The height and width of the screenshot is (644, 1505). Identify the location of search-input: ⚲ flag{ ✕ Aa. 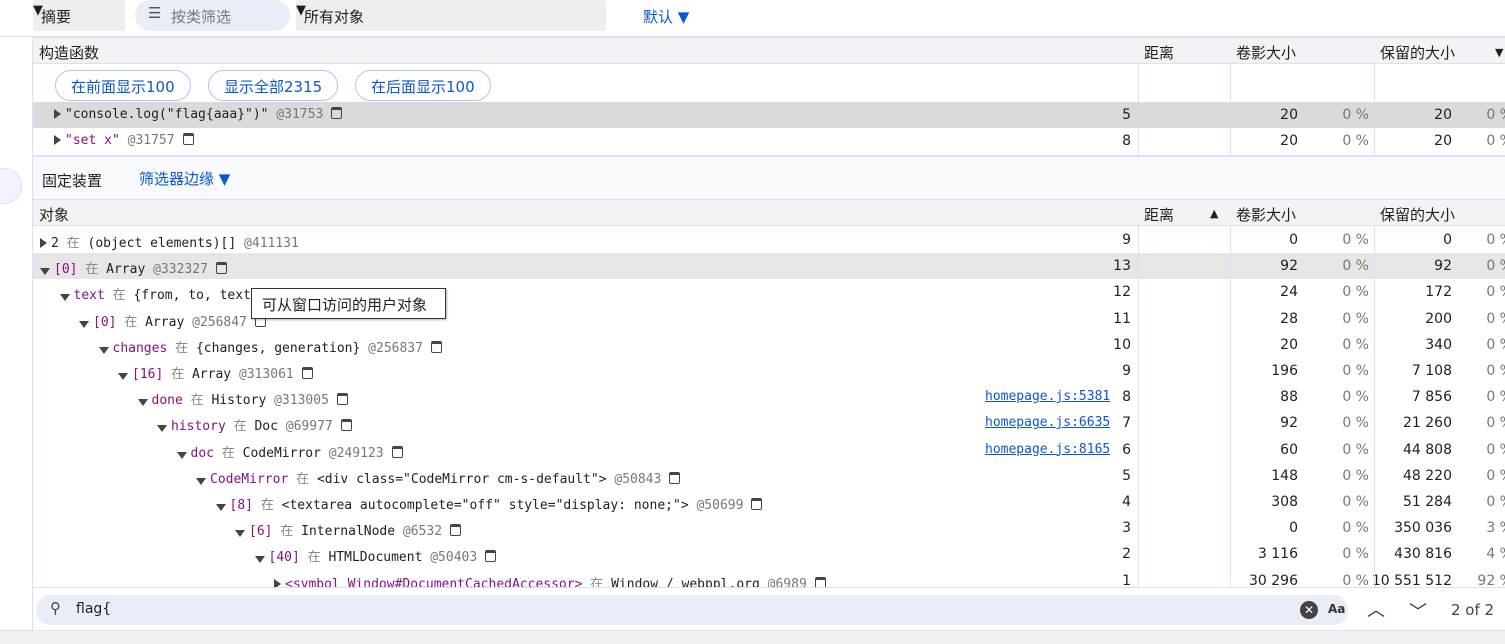
(692, 610).